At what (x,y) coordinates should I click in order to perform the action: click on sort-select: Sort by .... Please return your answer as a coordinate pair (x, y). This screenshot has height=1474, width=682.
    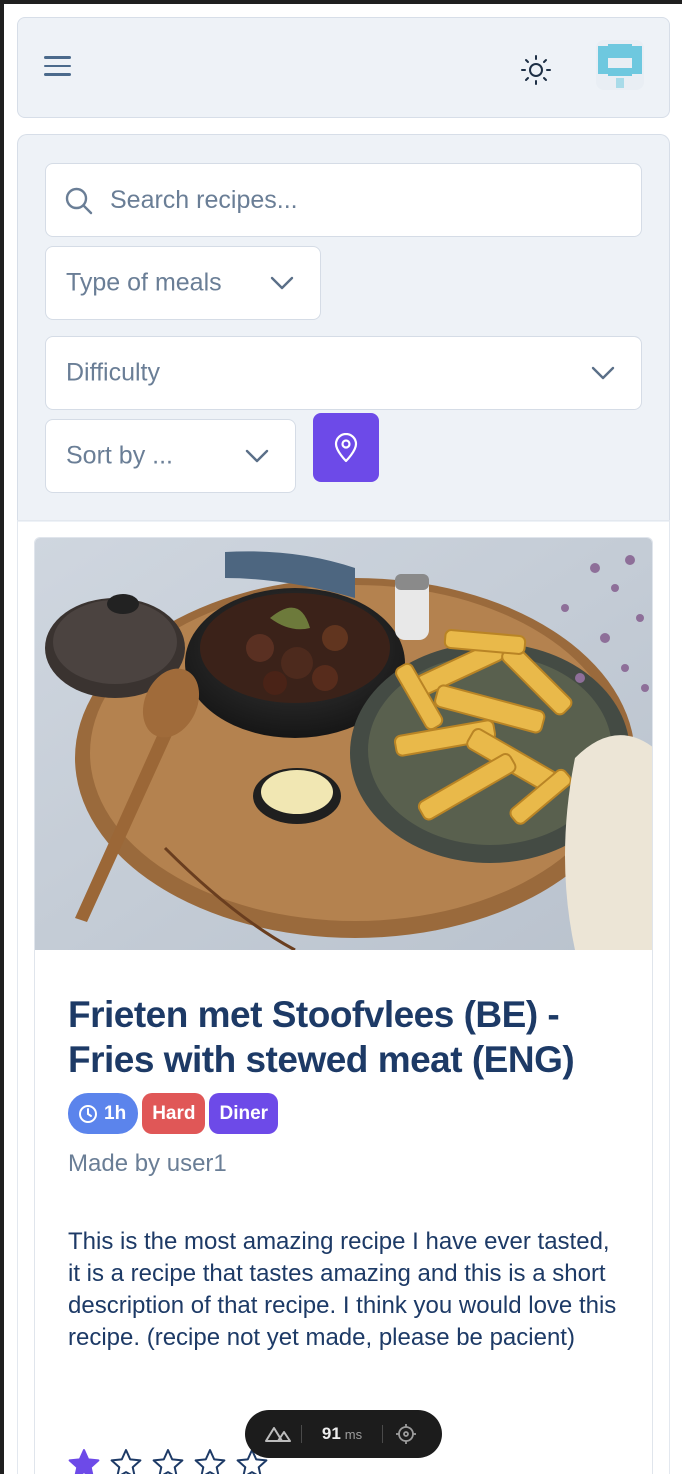
    Looking at the image, I should click on (170, 456).